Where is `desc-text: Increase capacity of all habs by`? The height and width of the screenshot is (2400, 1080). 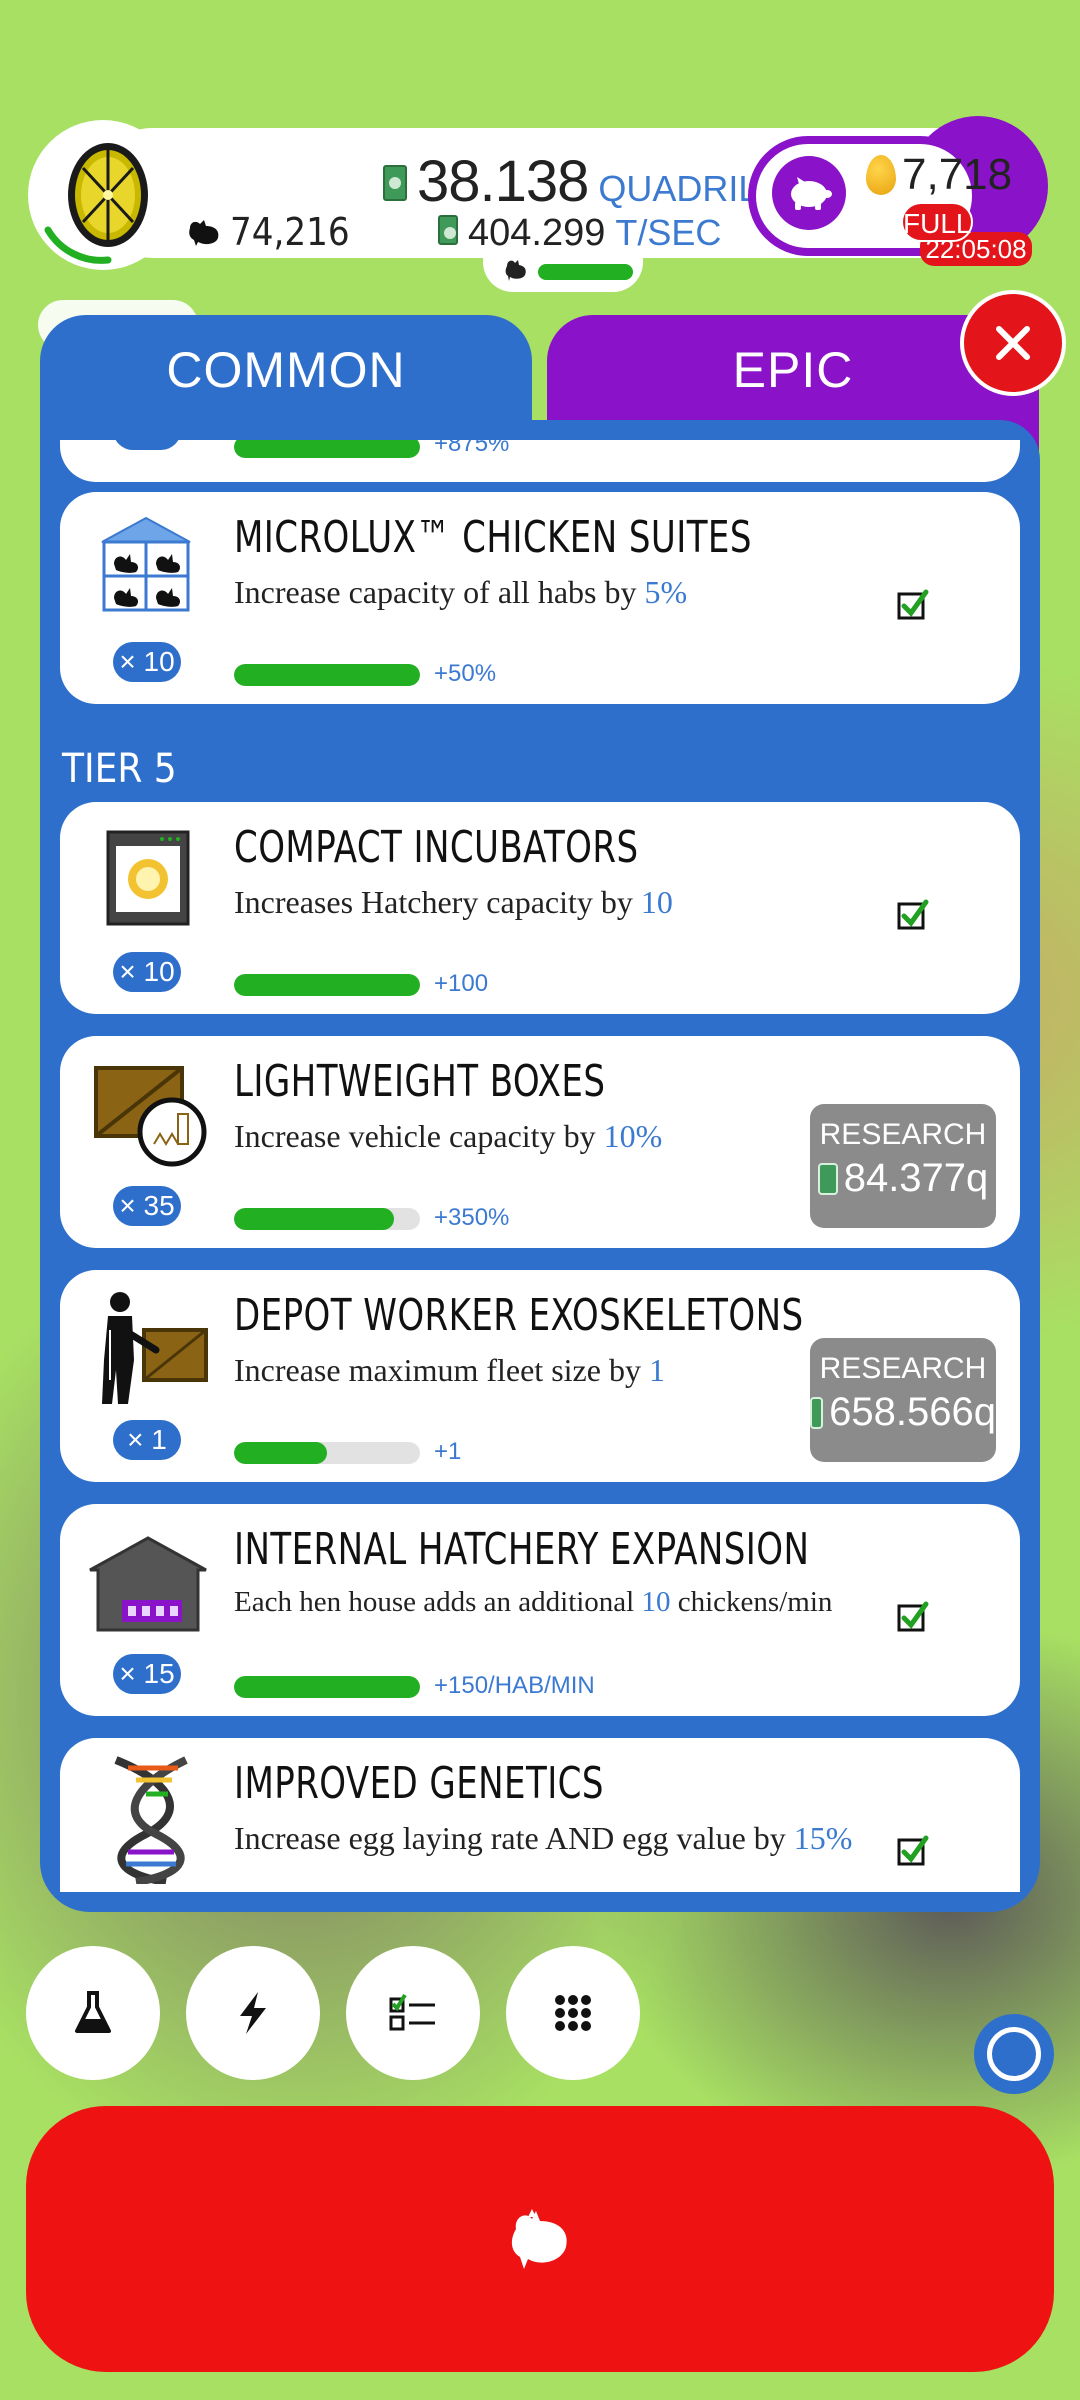
desc-text: Increase capacity of all habs by is located at coordinates (439, 592).